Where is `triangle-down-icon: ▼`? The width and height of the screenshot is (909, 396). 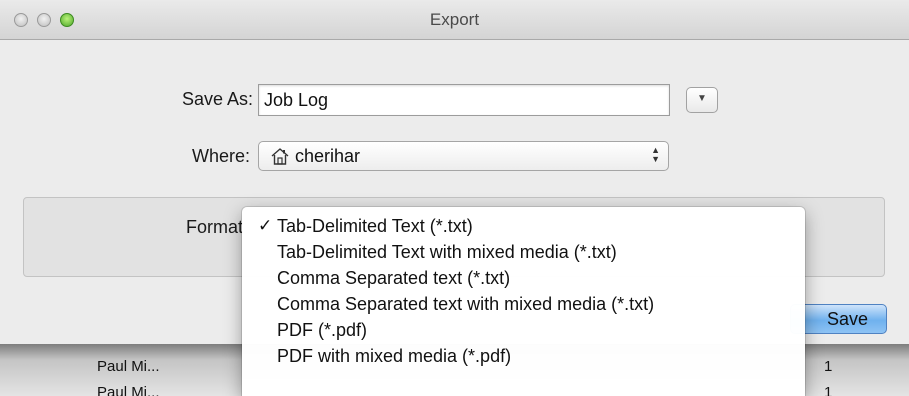 triangle-down-icon: ▼ is located at coordinates (702, 98).